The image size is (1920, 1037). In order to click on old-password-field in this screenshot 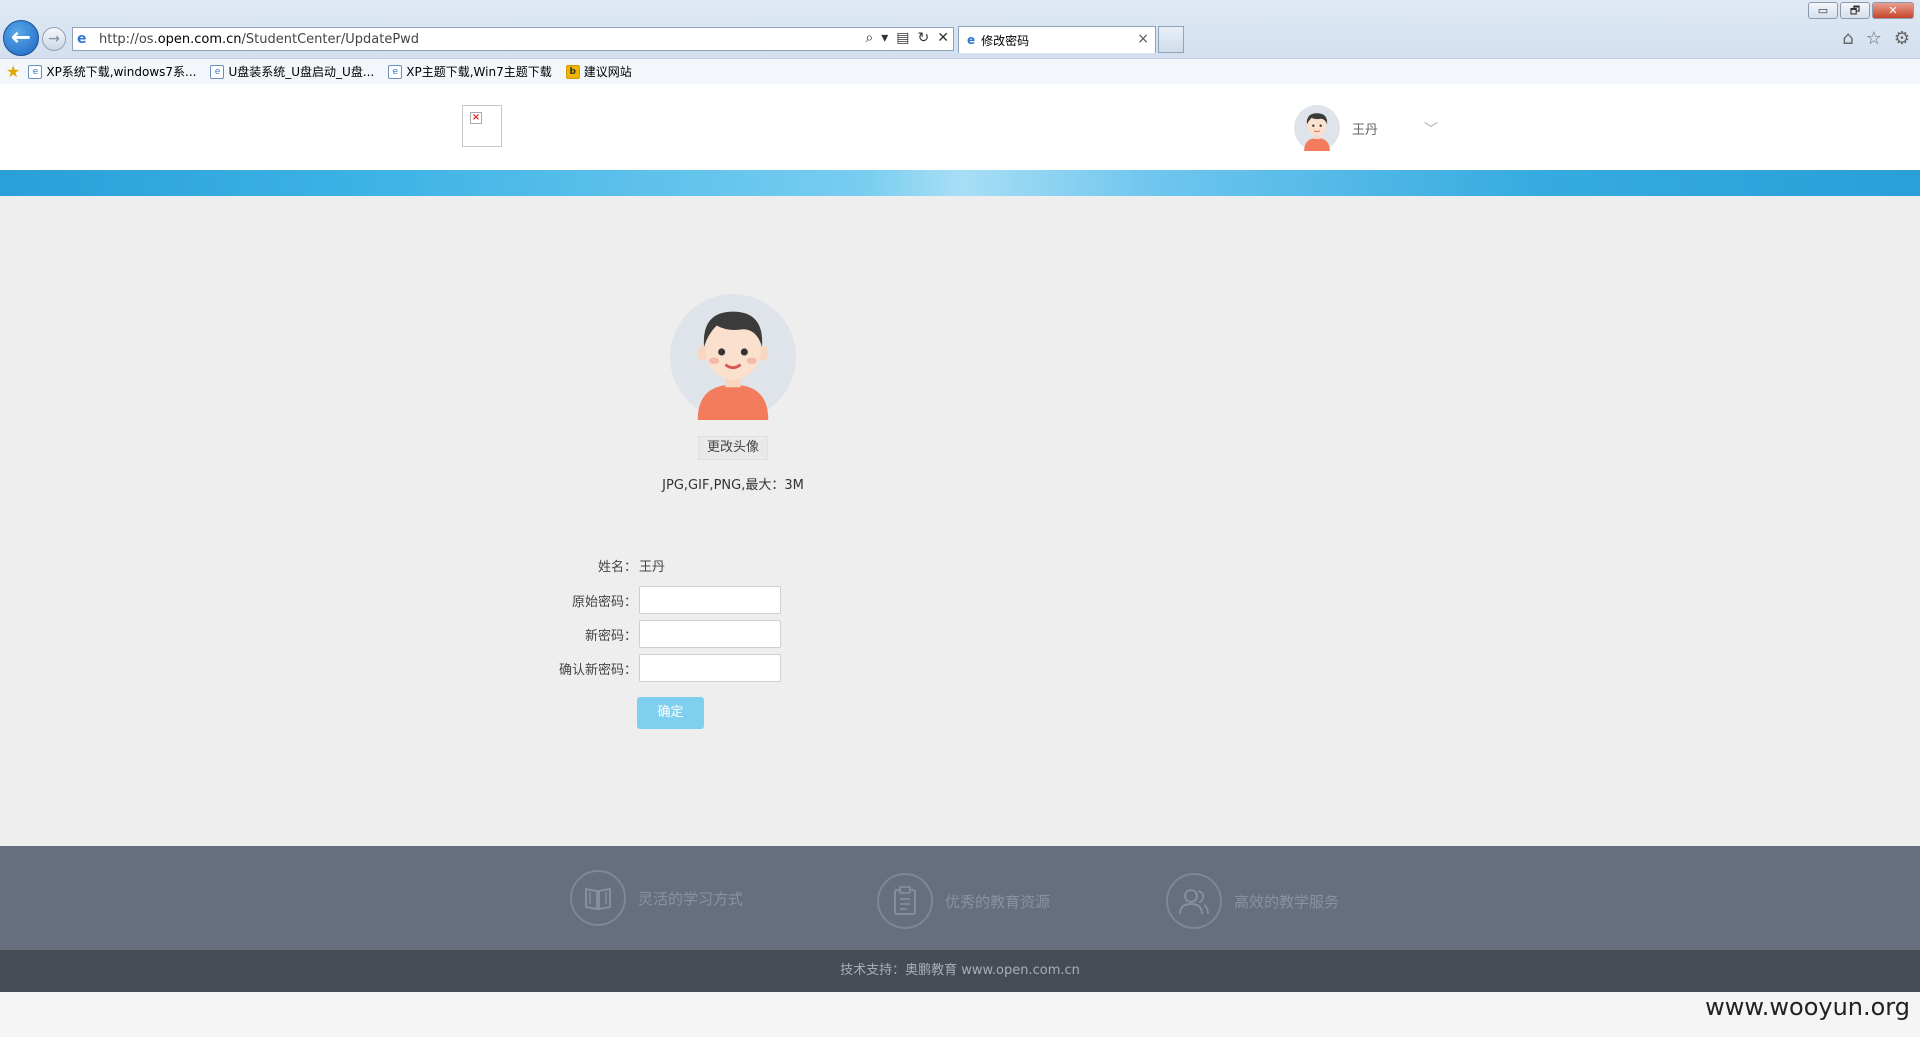, I will do `click(710, 600)`.